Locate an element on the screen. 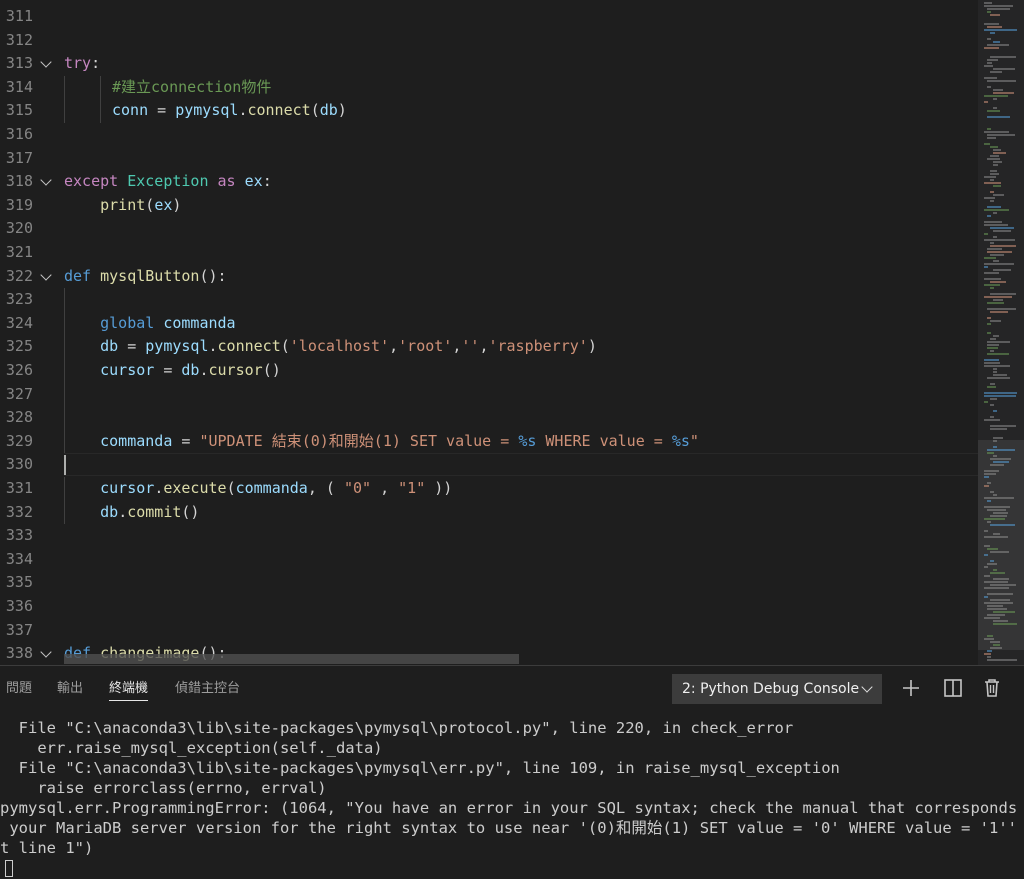 The height and width of the screenshot is (879, 1024). plus-icon is located at coordinates (911, 688).